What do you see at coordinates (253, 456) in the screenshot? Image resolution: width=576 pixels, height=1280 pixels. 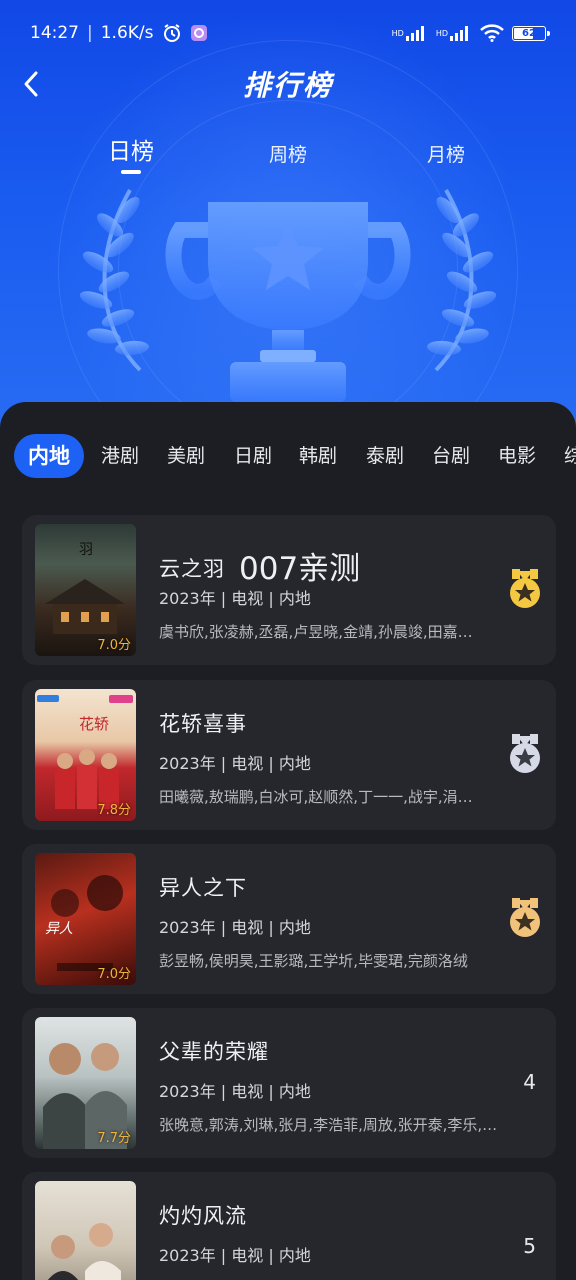 I see `category-tab-jp: 日剧` at bounding box center [253, 456].